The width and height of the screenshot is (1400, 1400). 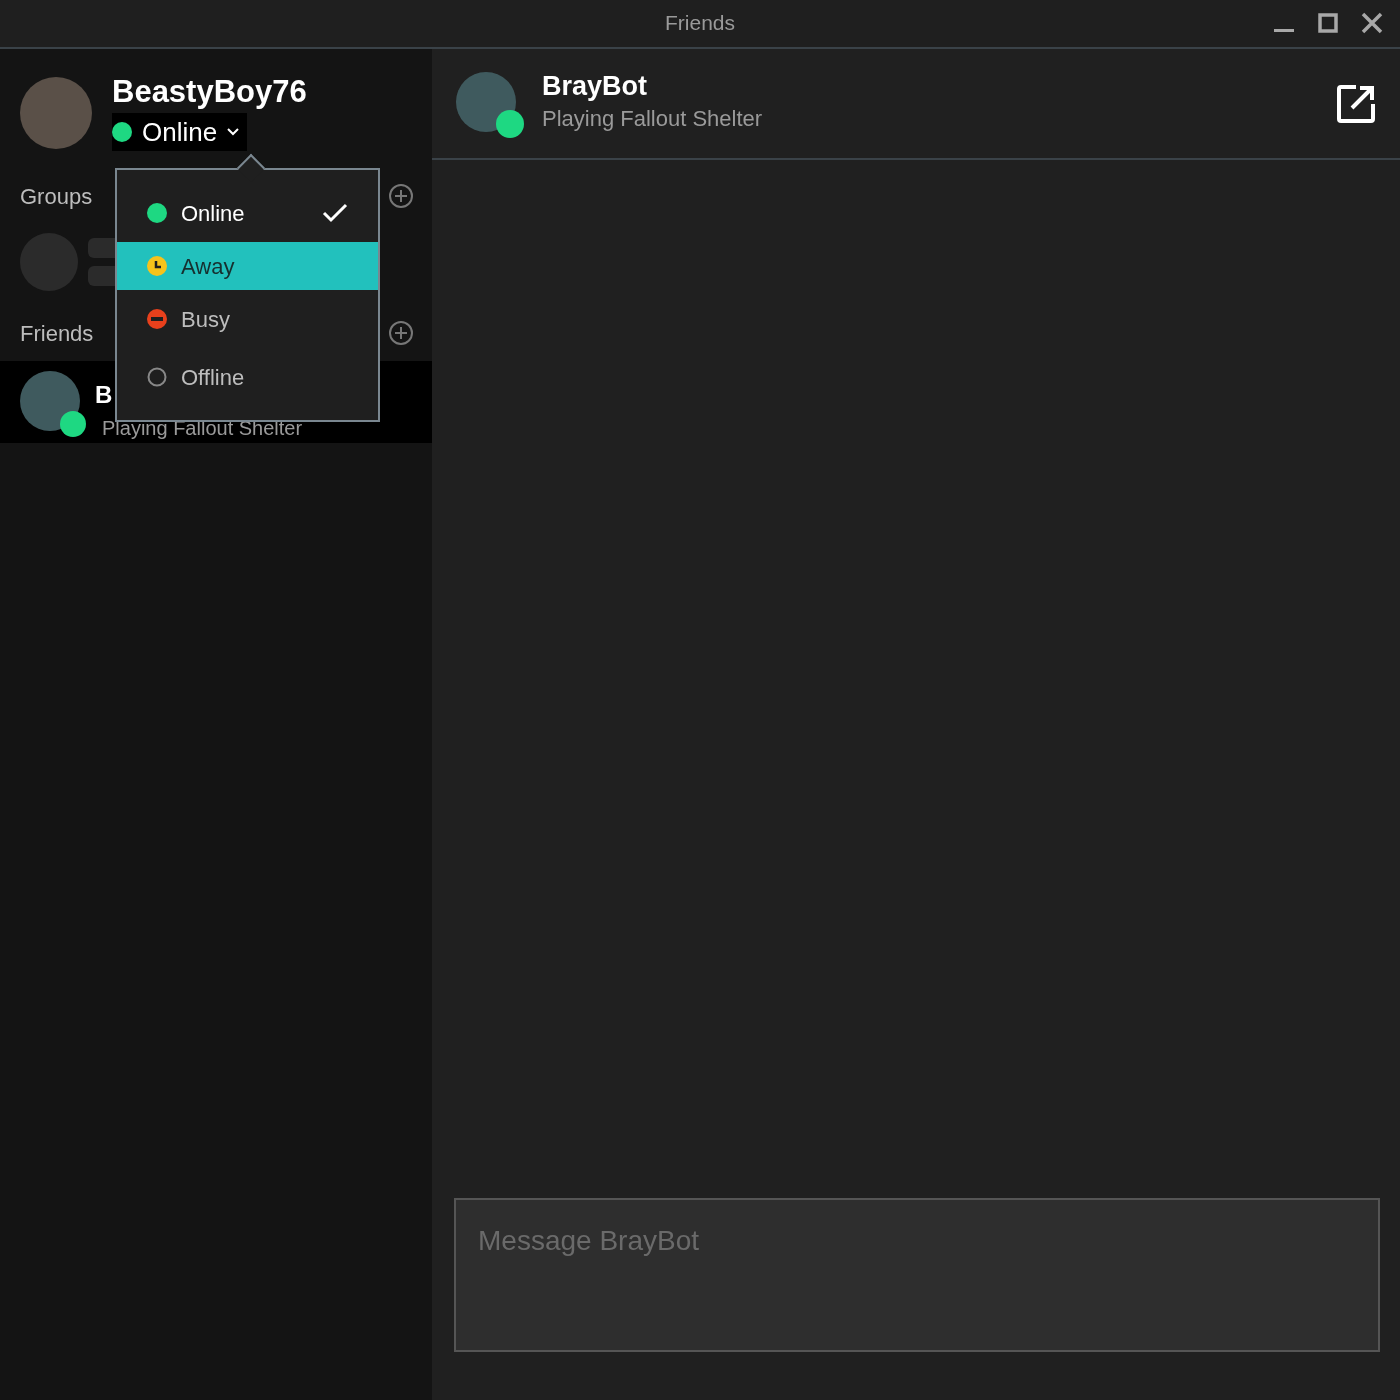 I want to click on section-title: Groups, so click(x=56, y=196).